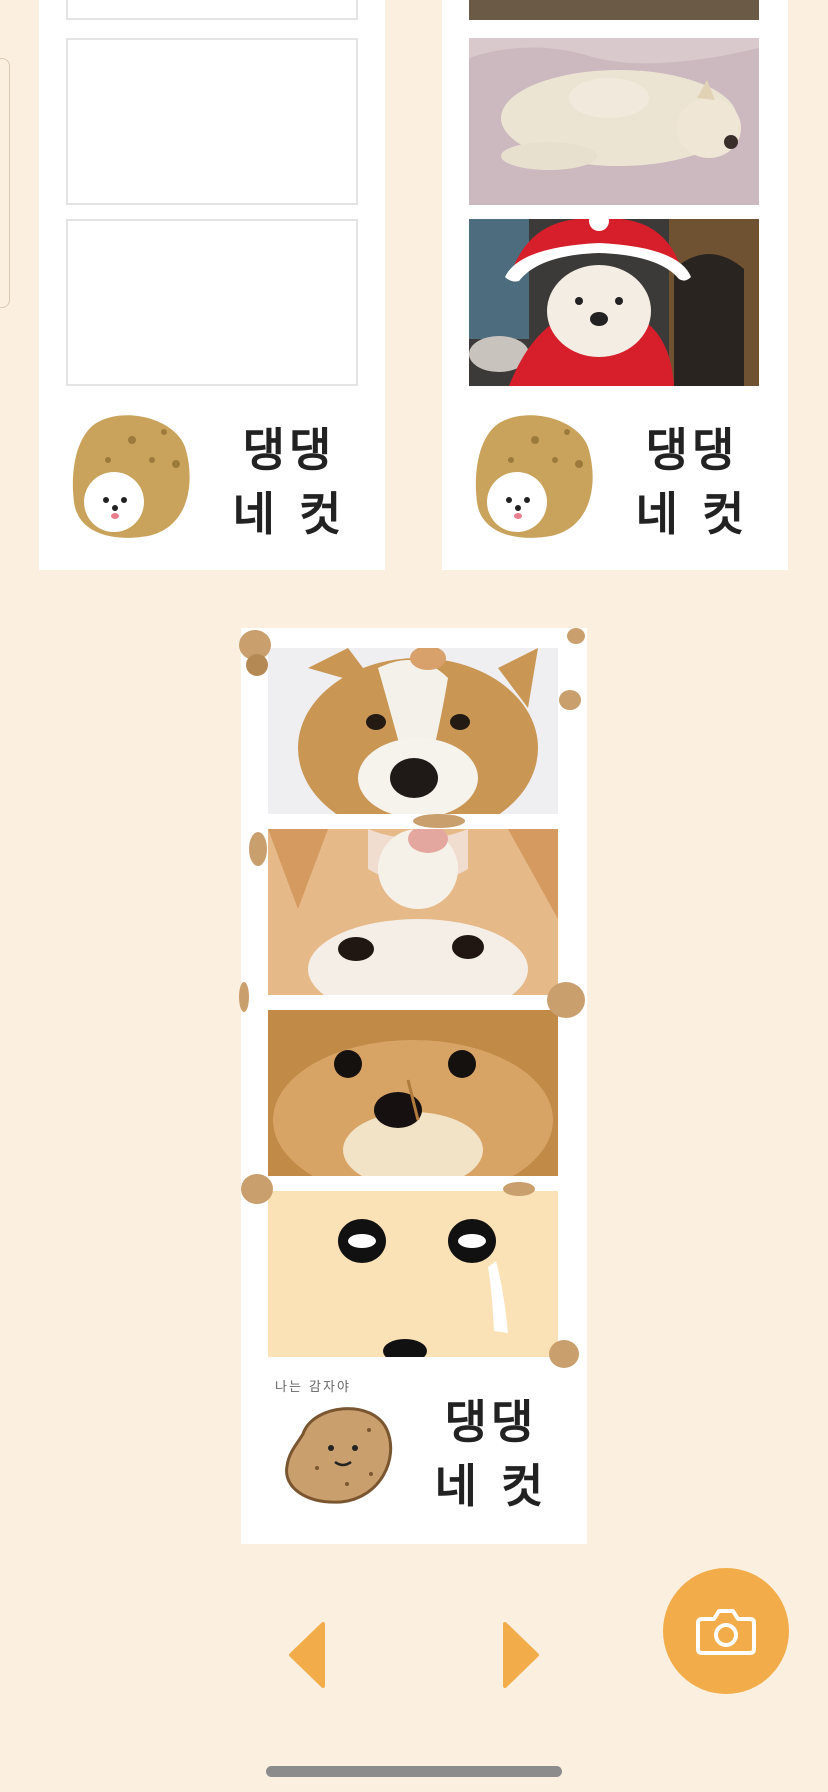 Image resolution: width=828 pixels, height=1792 pixels. I want to click on frame-template-left: 댕댕 네 컷, so click(212, 285).